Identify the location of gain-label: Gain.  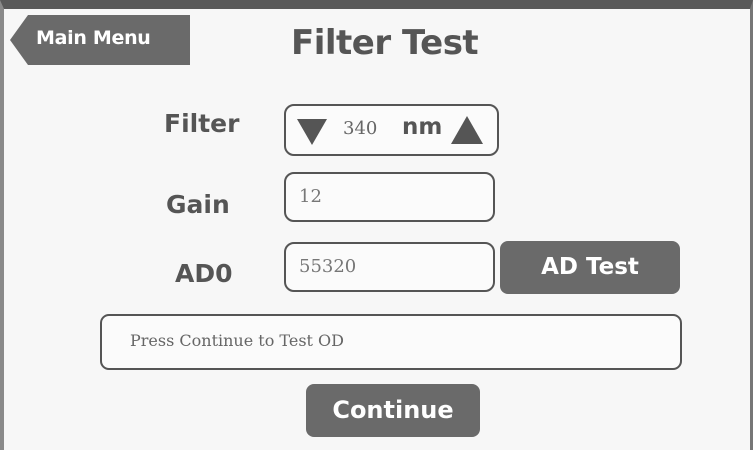
(198, 204).